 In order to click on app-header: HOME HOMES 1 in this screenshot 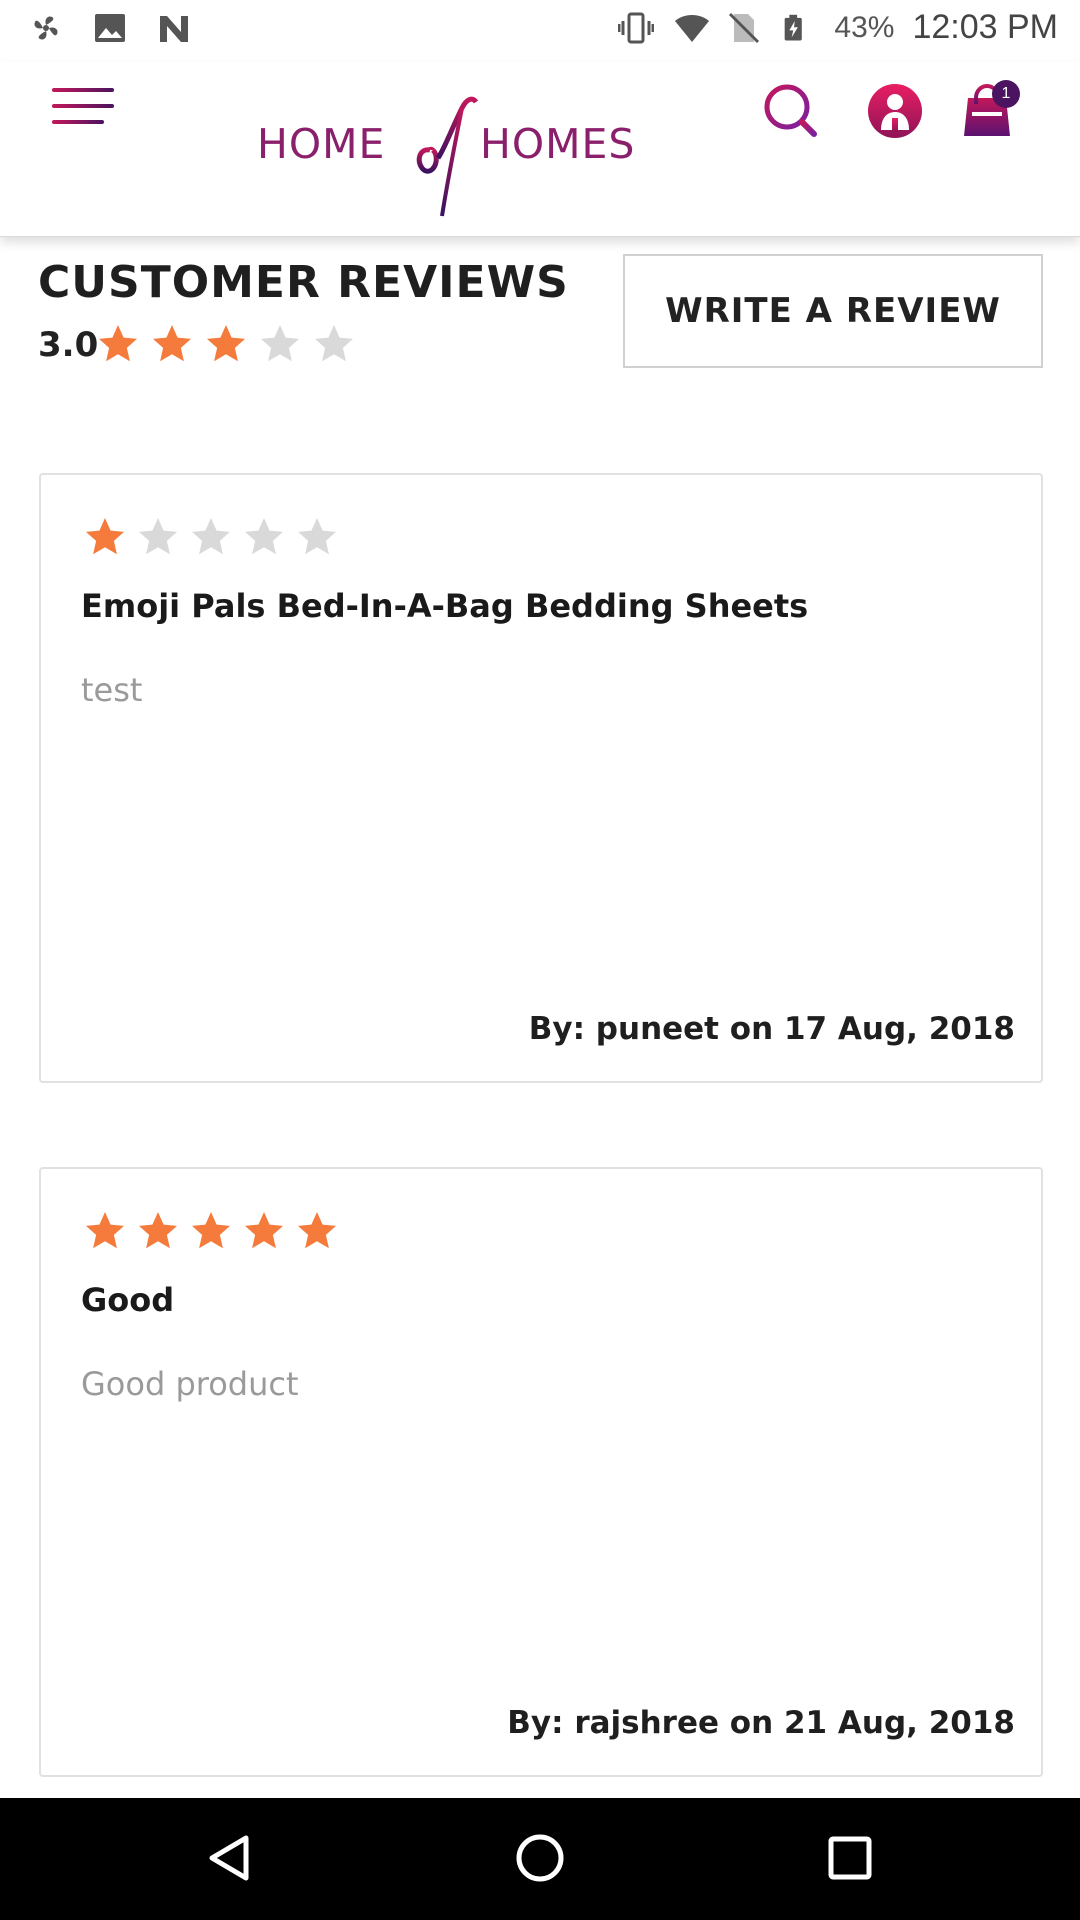, I will do `click(540, 149)`.